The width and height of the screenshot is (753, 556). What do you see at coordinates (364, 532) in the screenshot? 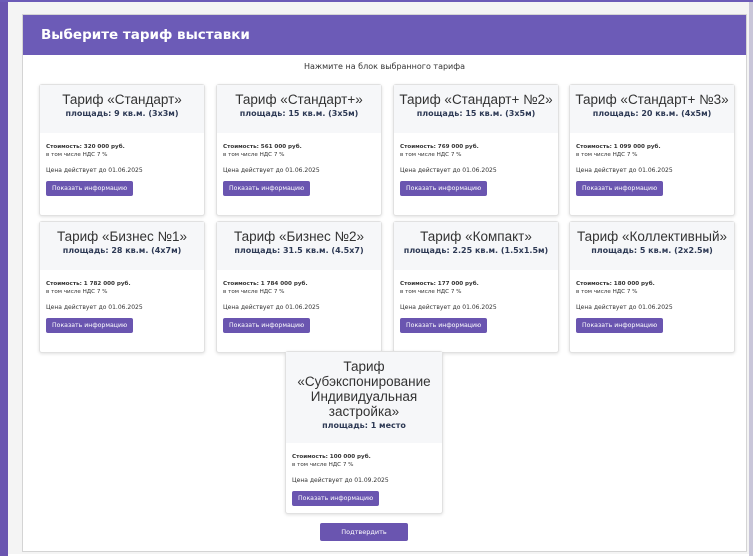
I see `confirm-button: Подтвердить` at bounding box center [364, 532].